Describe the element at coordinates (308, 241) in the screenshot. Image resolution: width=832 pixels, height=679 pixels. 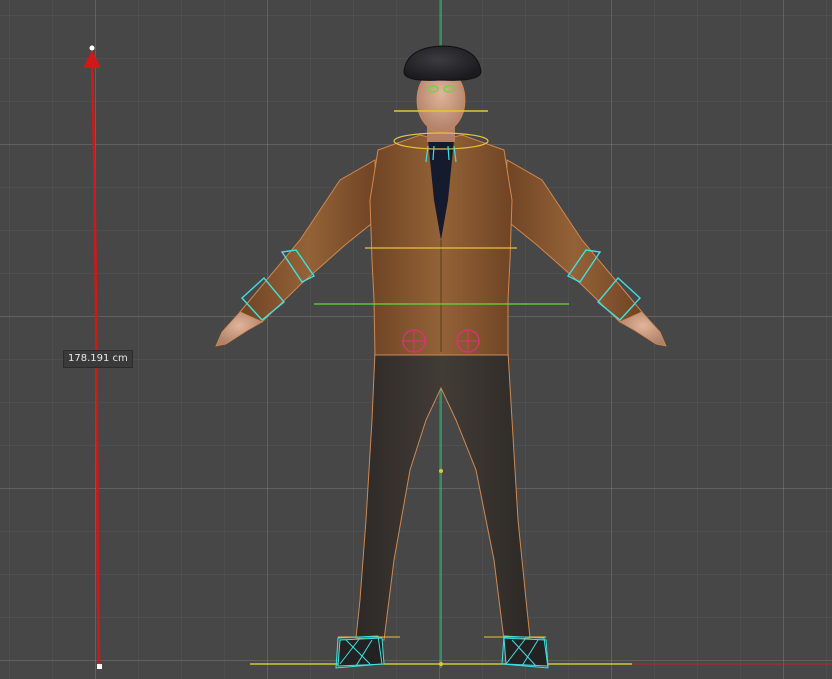
I see `left-arm` at that location.